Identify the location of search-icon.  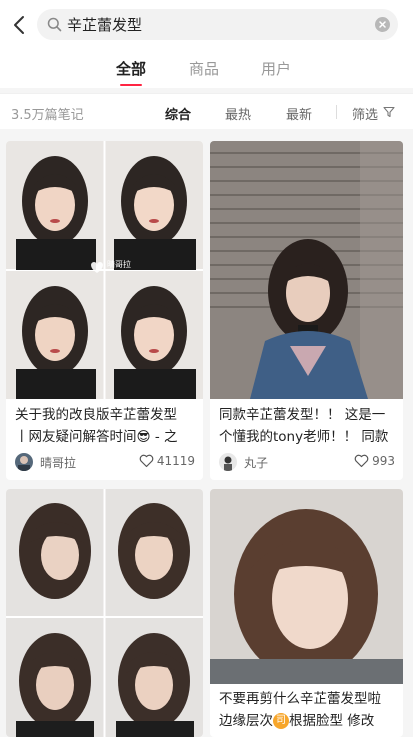
(54, 24).